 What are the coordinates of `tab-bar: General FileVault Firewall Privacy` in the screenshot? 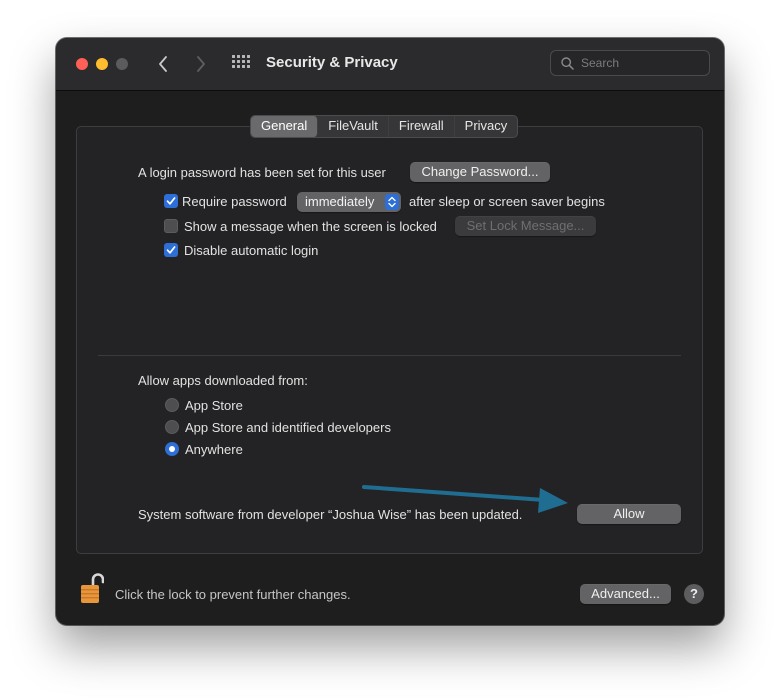 It's located at (384, 126).